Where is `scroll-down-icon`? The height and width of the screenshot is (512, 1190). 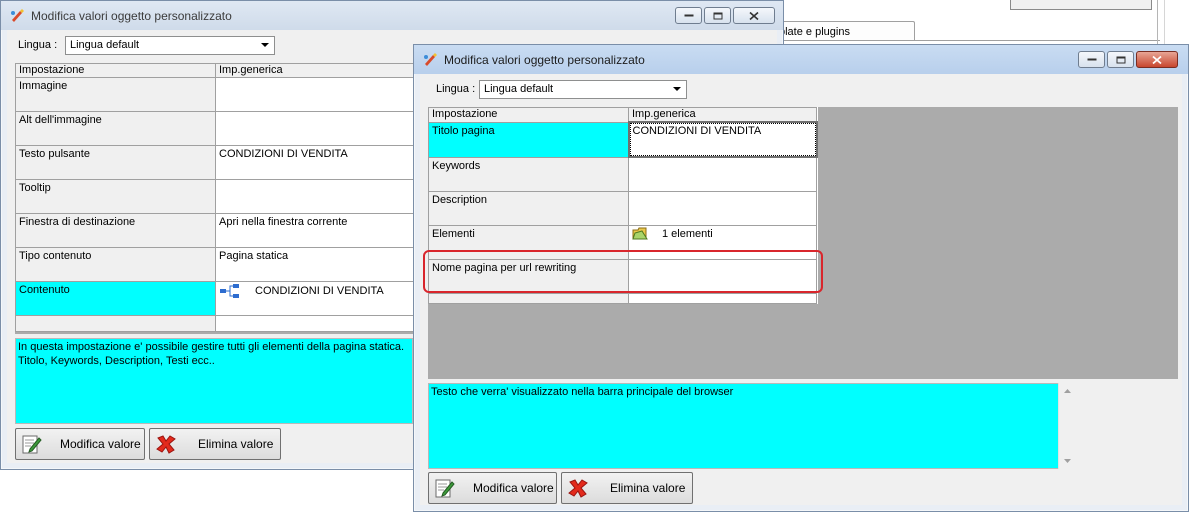
scroll-down-icon is located at coordinates (1067, 461).